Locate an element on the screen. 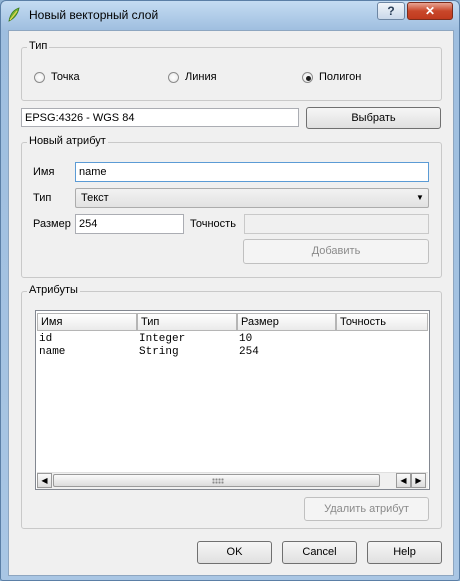  column-header-size: Размер is located at coordinates (286, 322).